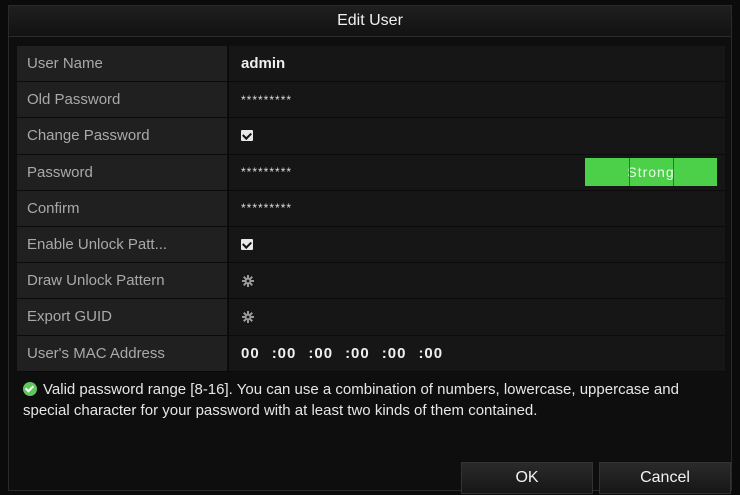  What do you see at coordinates (477, 172) in the screenshot?
I see `password-cell: ********* Strong` at bounding box center [477, 172].